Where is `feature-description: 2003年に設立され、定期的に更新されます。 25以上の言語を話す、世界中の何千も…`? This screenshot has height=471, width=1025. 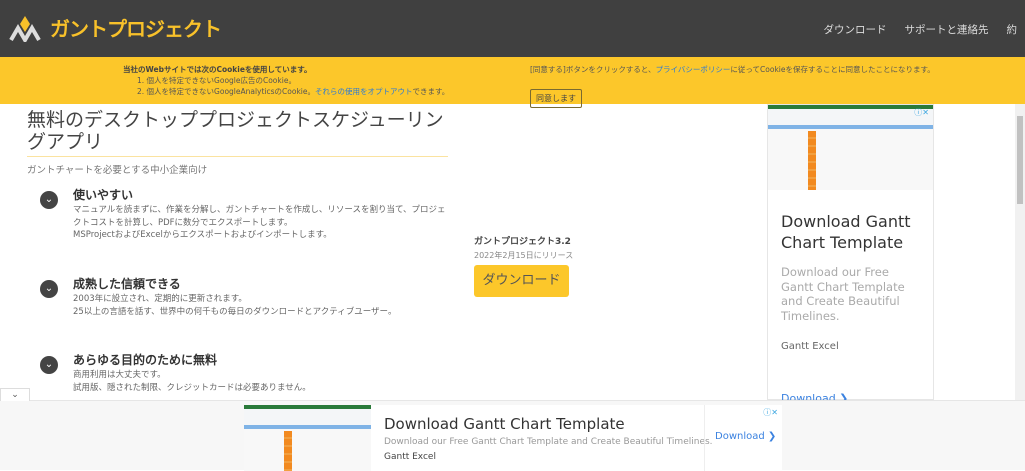 feature-description: 2003年に設立され、定期的に更新されます。 25以上の言語を話す、世界中の何千も… is located at coordinates (263, 305).